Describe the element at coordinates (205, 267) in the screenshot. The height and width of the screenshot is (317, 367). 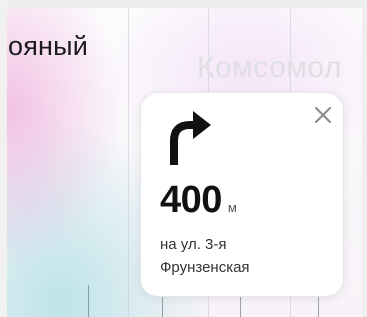
I see `next-street-name: Фрунзенская` at that location.